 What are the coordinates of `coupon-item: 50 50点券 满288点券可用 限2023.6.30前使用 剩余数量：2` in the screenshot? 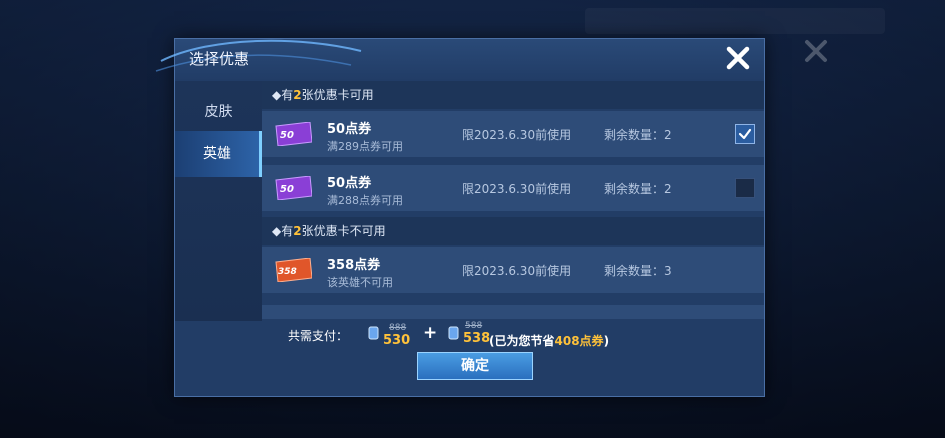 It's located at (513, 188).